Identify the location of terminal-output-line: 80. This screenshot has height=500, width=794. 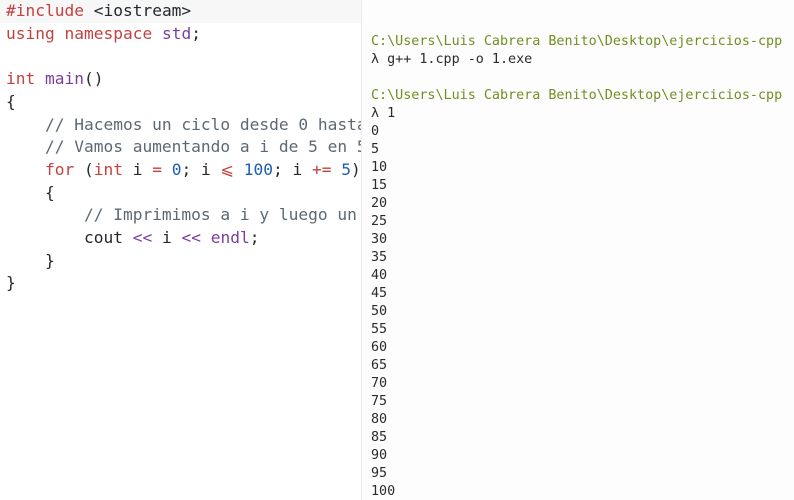
(379, 419).